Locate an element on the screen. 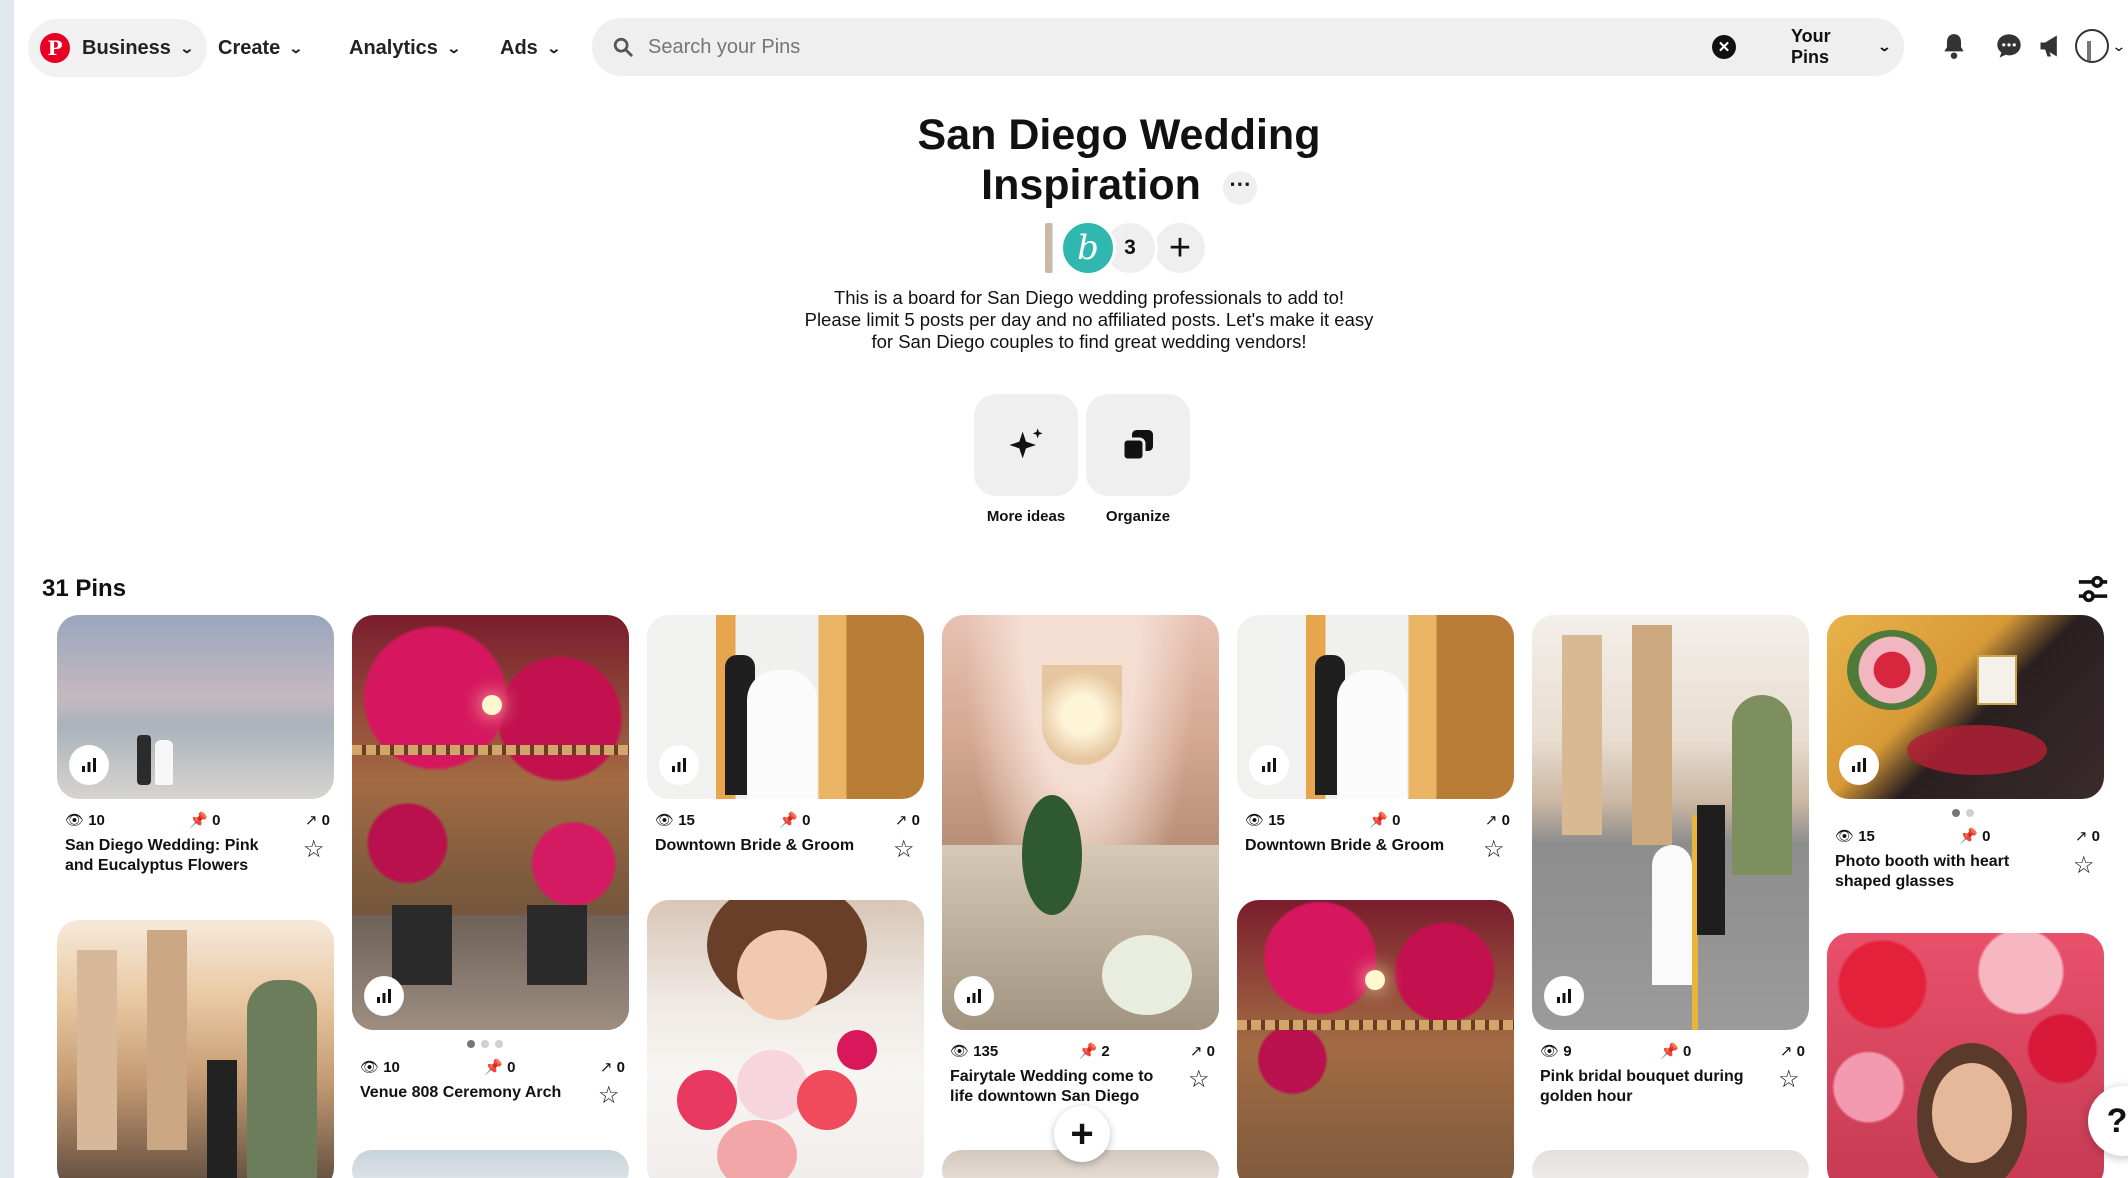 The height and width of the screenshot is (1178, 2128). ads-label: Ads is located at coordinates (519, 47).